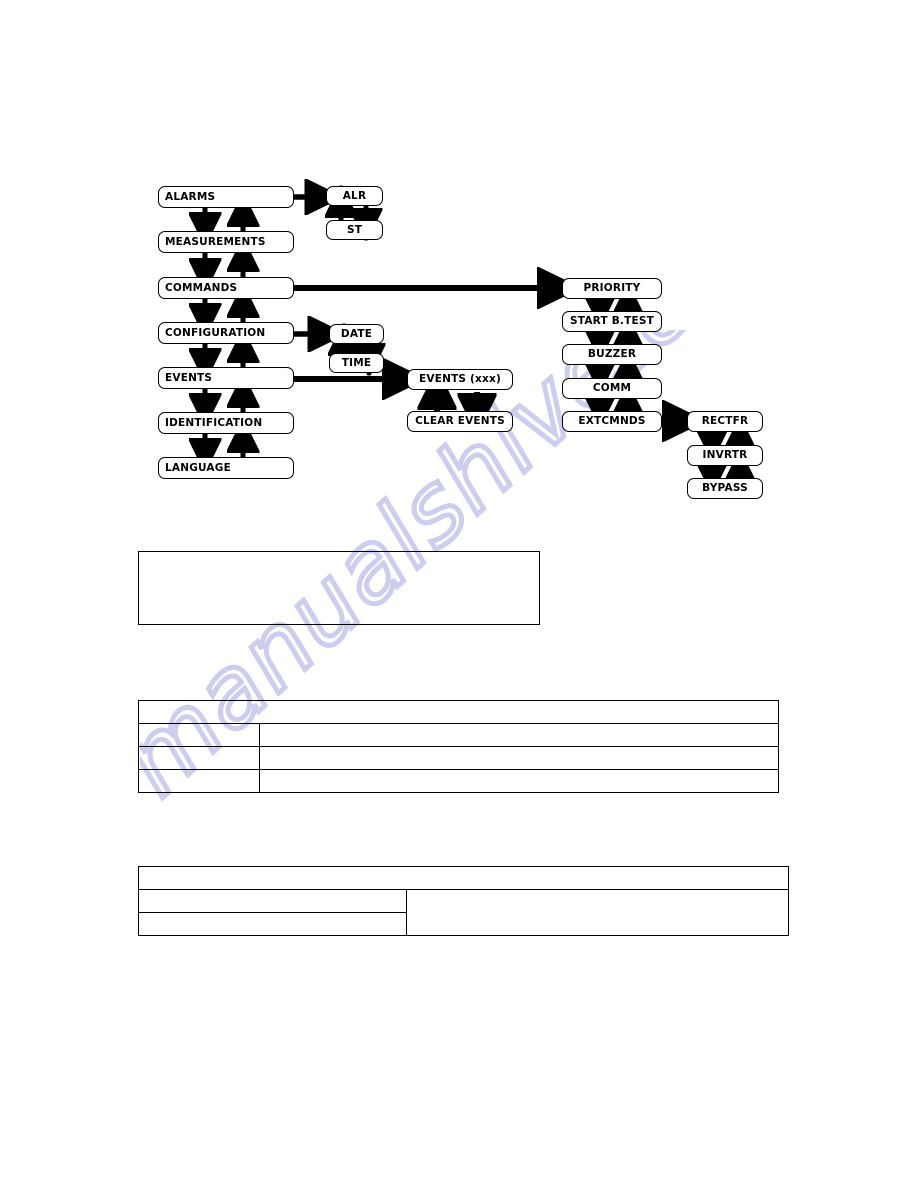 This screenshot has height=1188, width=918. What do you see at coordinates (190, 196) in the screenshot?
I see `menu-node-label: ALARMS` at bounding box center [190, 196].